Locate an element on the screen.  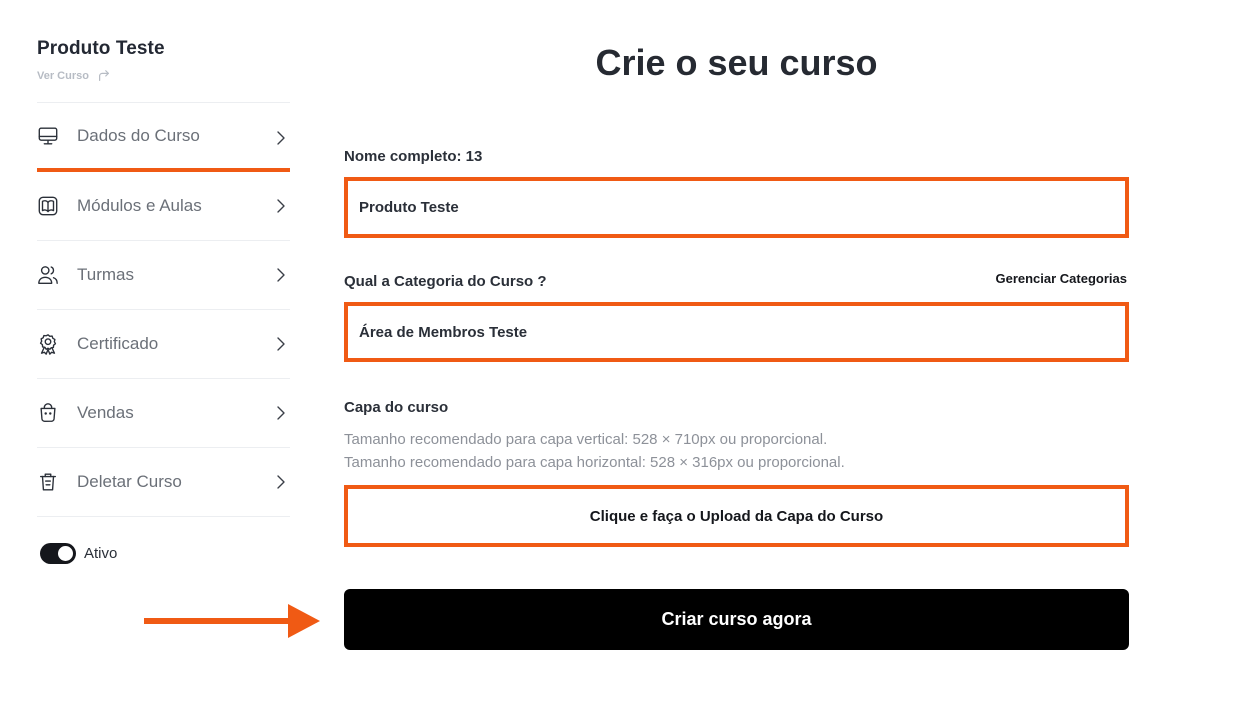
page-title: Crie o seu curso is located at coordinates (736, 62).